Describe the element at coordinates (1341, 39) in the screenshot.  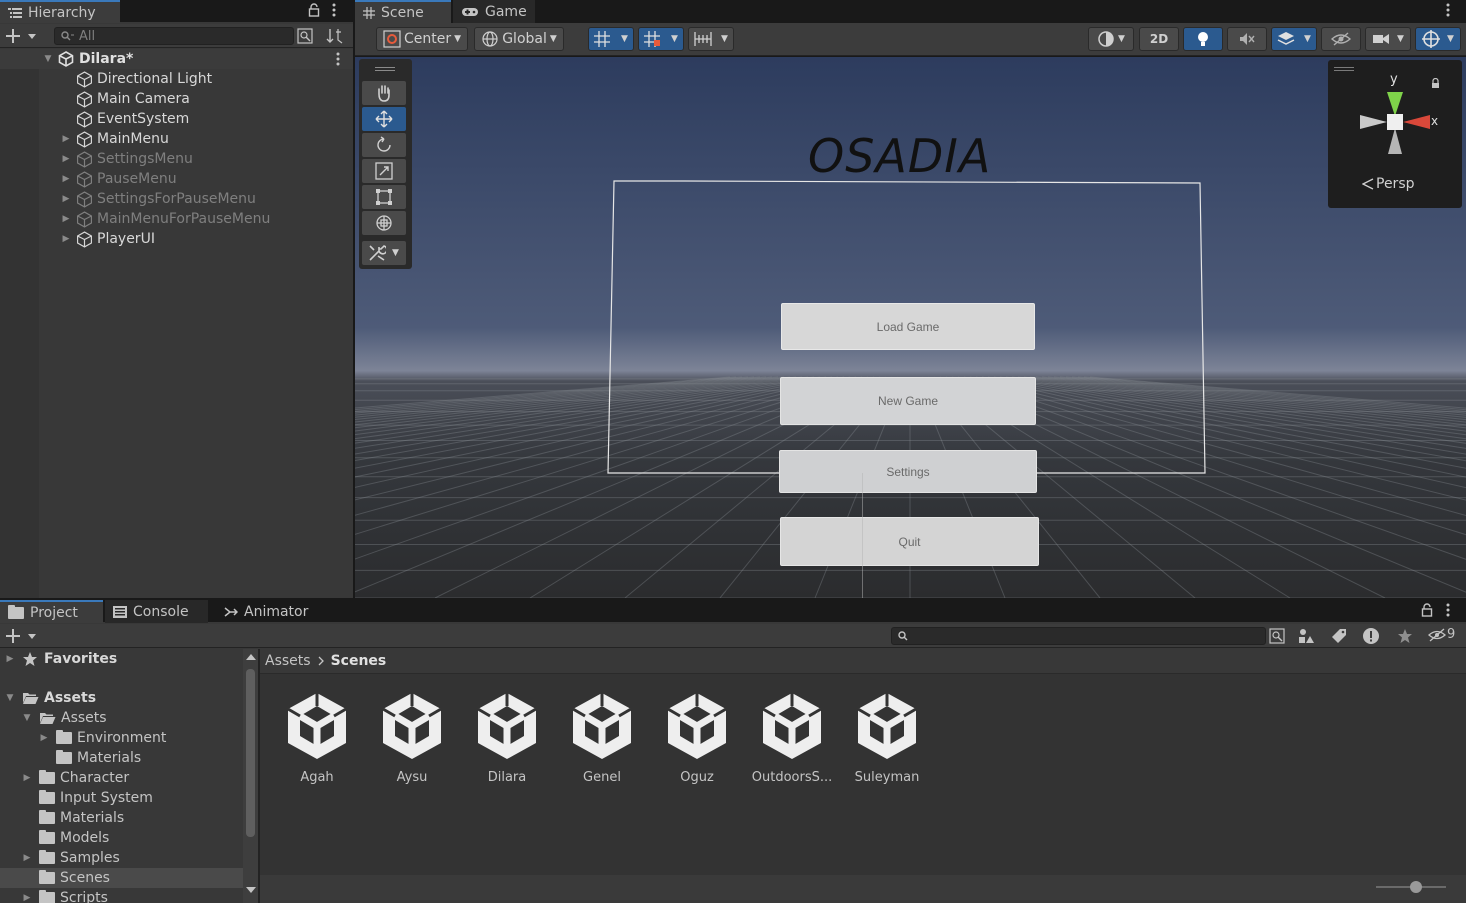
I see `scene-visibility-button` at that location.